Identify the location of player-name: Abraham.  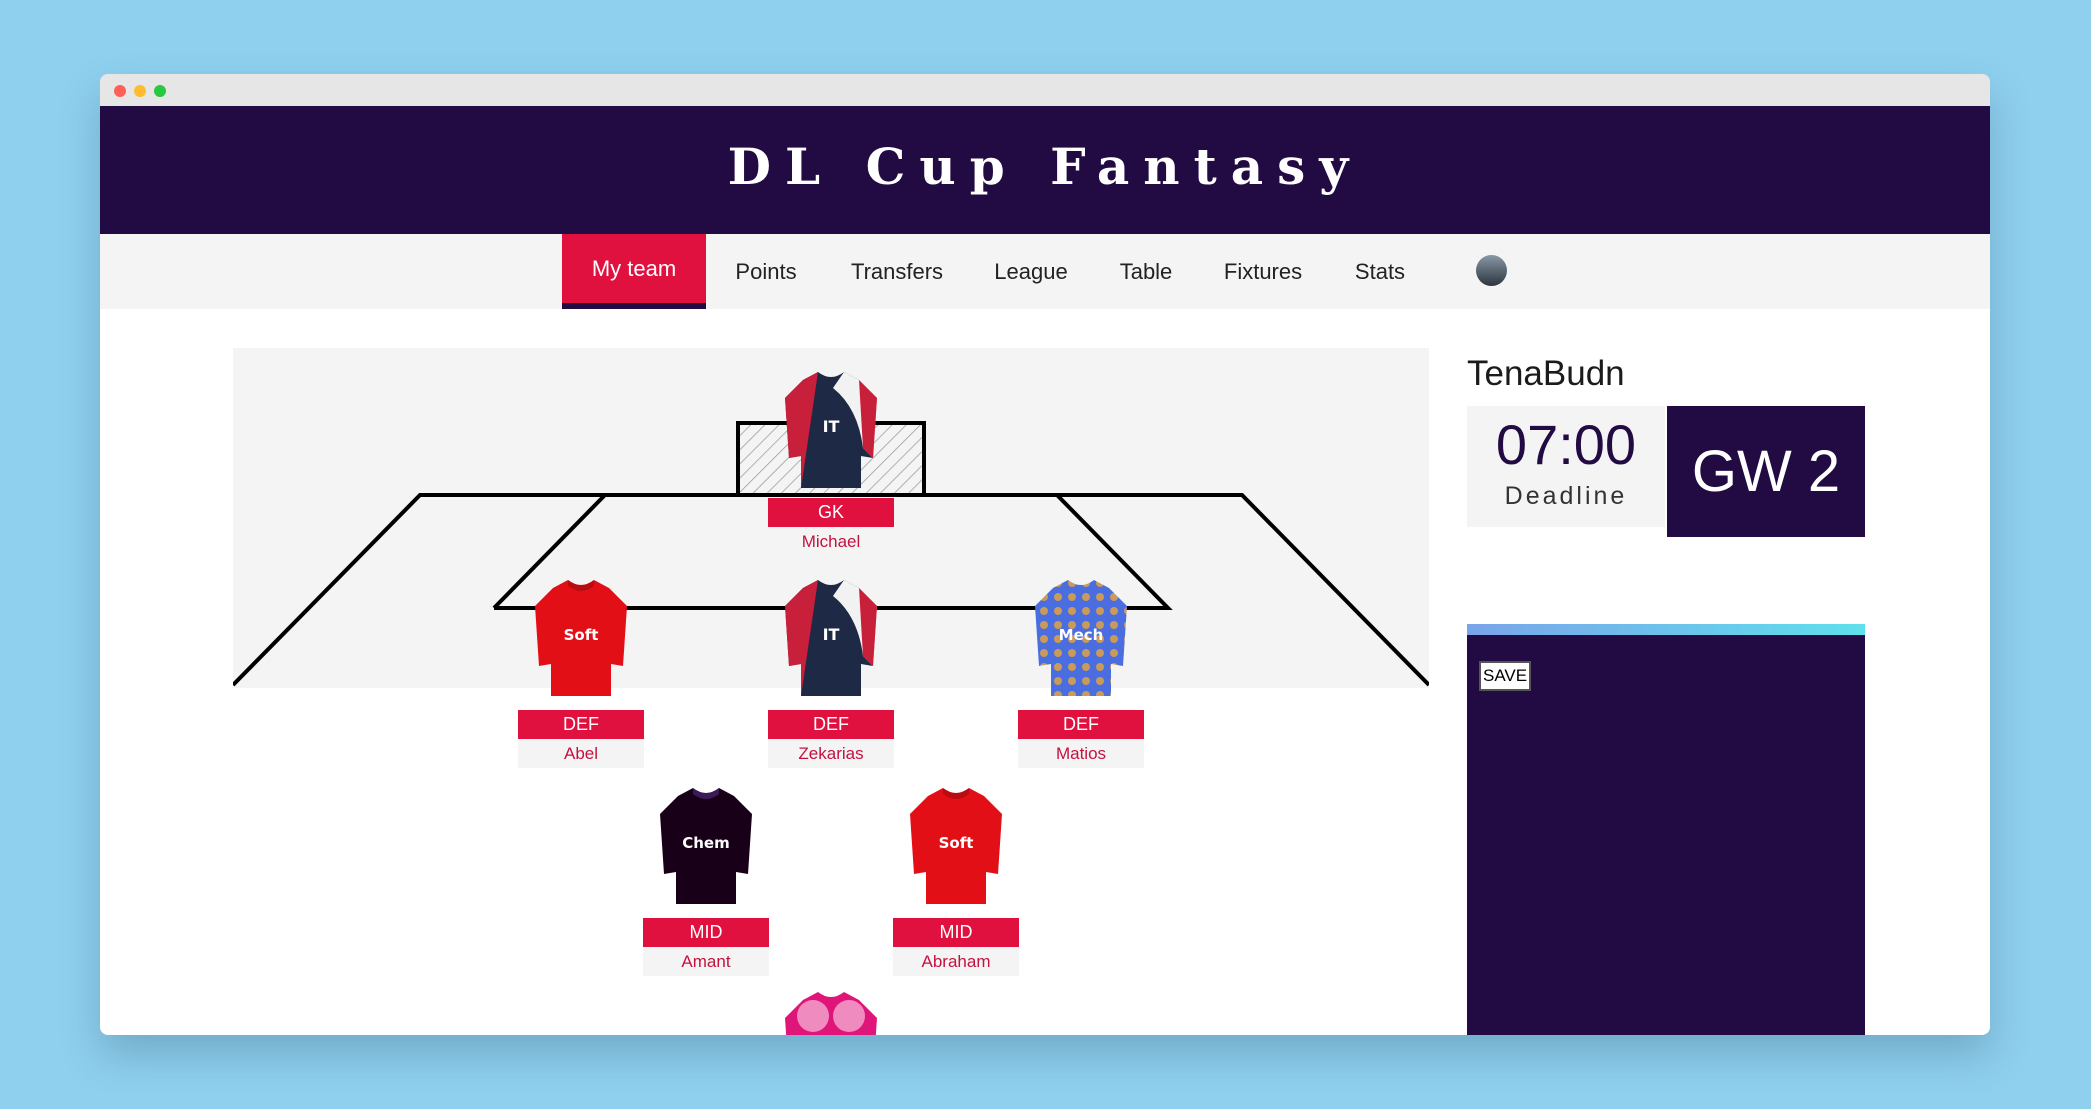
(956, 961).